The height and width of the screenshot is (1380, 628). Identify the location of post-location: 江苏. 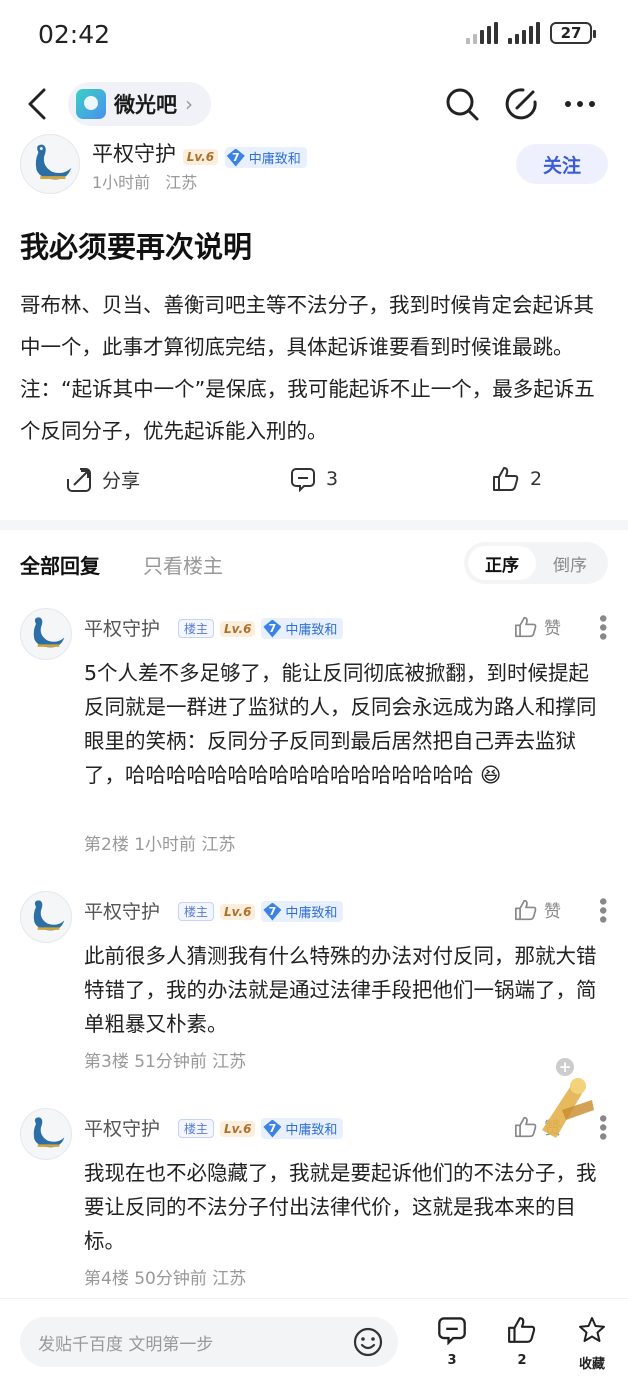
(181, 182).